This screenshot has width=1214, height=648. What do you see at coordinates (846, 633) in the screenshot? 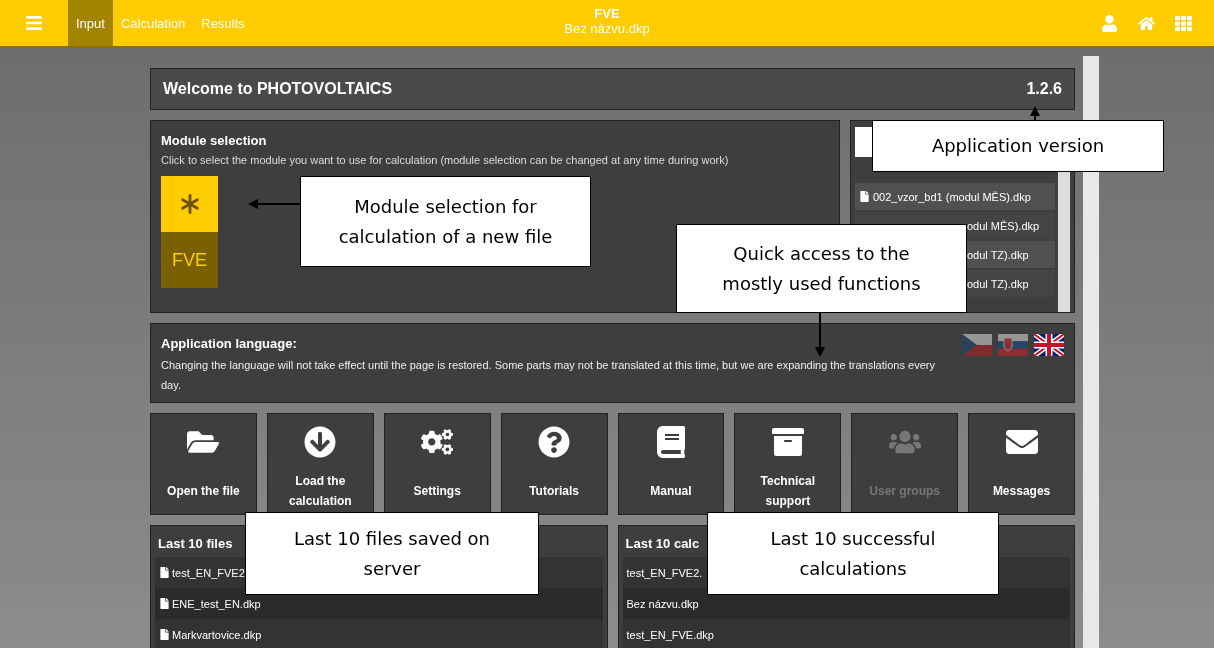
I see `recent-row: test_EN_FVE.dkp` at bounding box center [846, 633].